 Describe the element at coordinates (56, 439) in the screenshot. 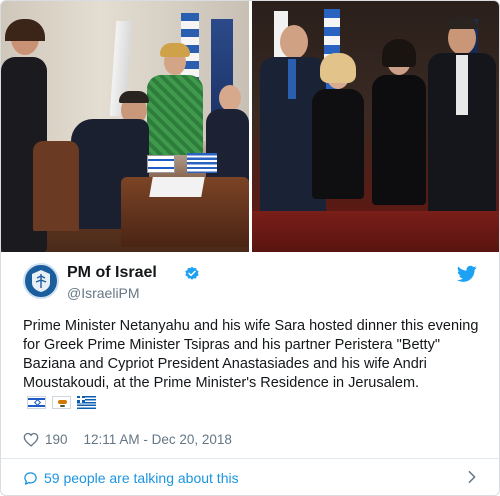

I see `like-count: 190` at that location.